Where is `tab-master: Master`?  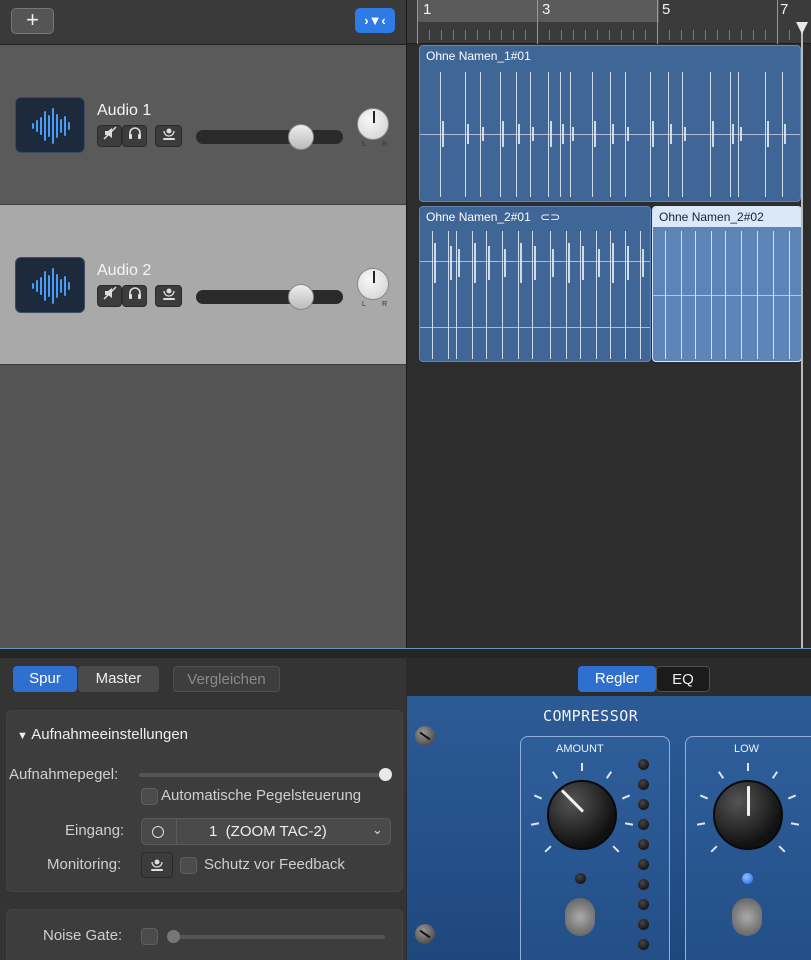
tab-master: Master is located at coordinates (118, 679).